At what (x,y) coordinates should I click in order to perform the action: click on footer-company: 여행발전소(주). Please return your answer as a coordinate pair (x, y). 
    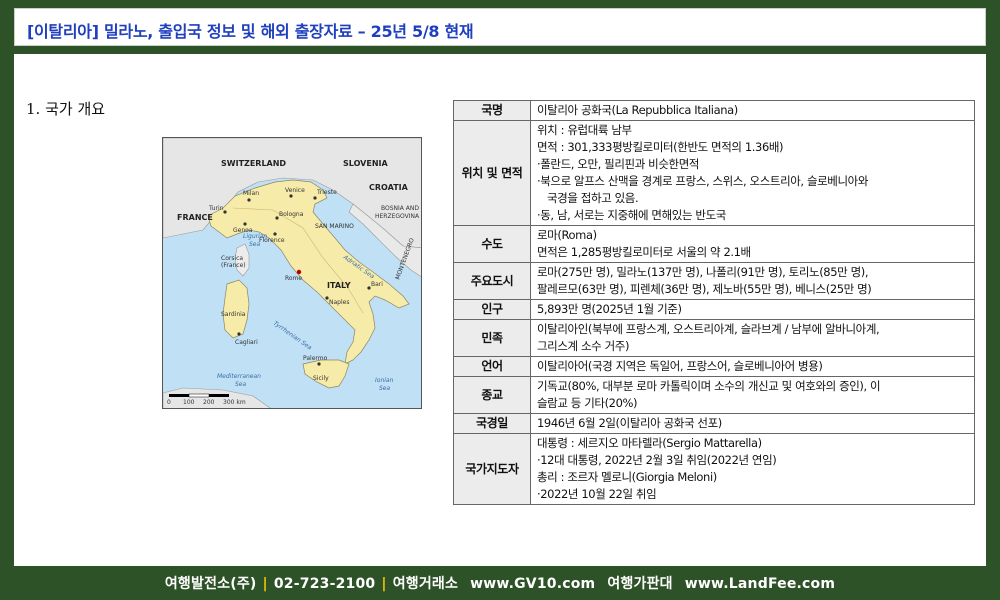
    Looking at the image, I should click on (210, 584).